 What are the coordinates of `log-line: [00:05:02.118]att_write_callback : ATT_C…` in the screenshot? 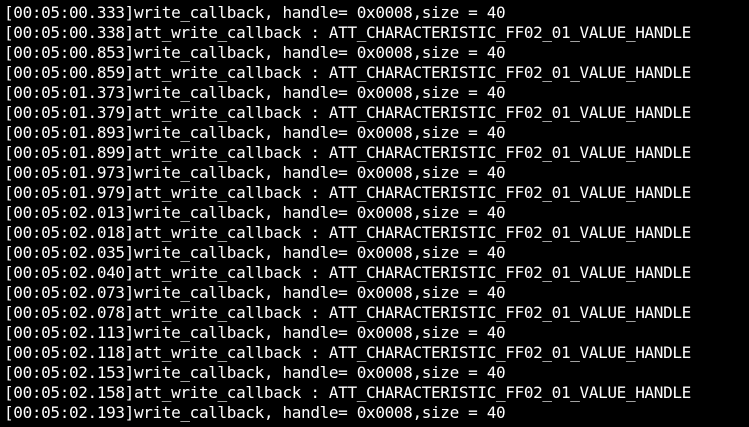 It's located at (347, 352).